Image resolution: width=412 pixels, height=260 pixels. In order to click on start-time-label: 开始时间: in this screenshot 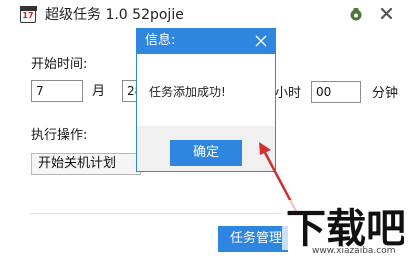, I will do `click(59, 64)`.